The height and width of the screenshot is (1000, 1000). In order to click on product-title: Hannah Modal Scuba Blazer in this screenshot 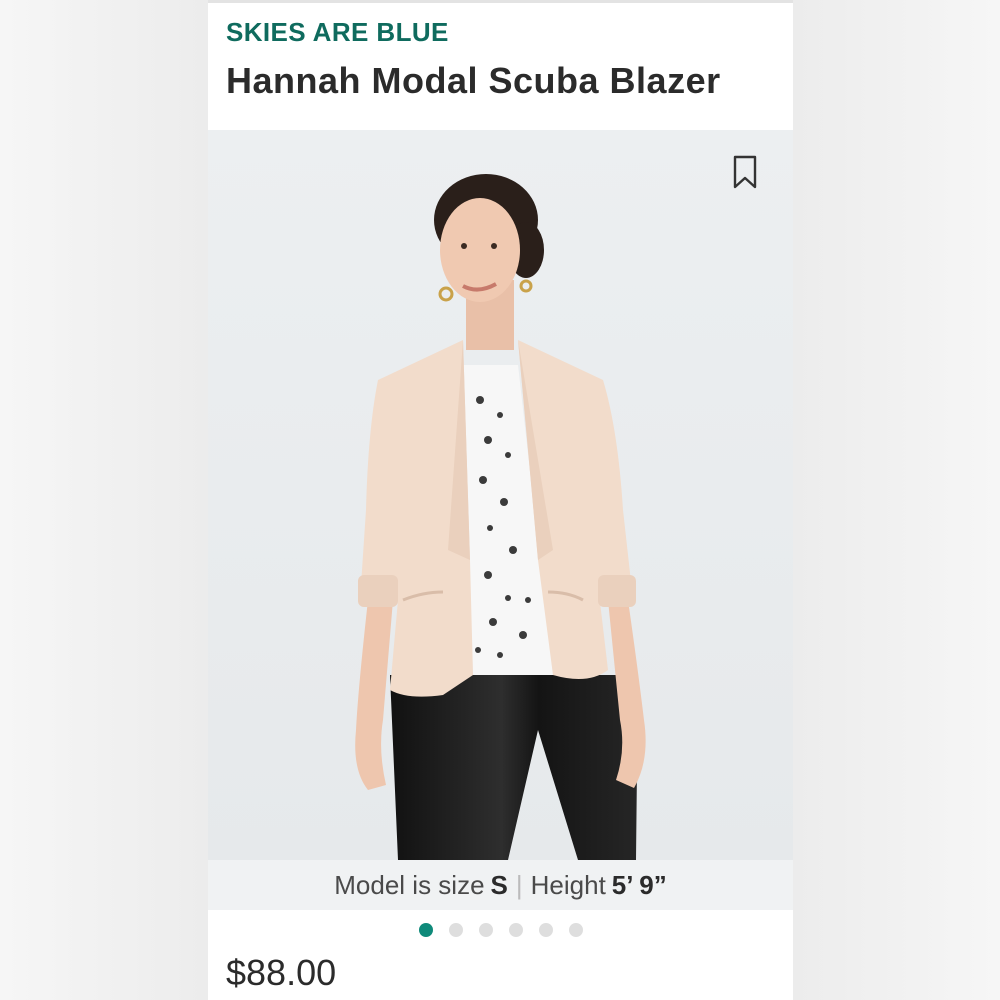, I will do `click(473, 80)`.